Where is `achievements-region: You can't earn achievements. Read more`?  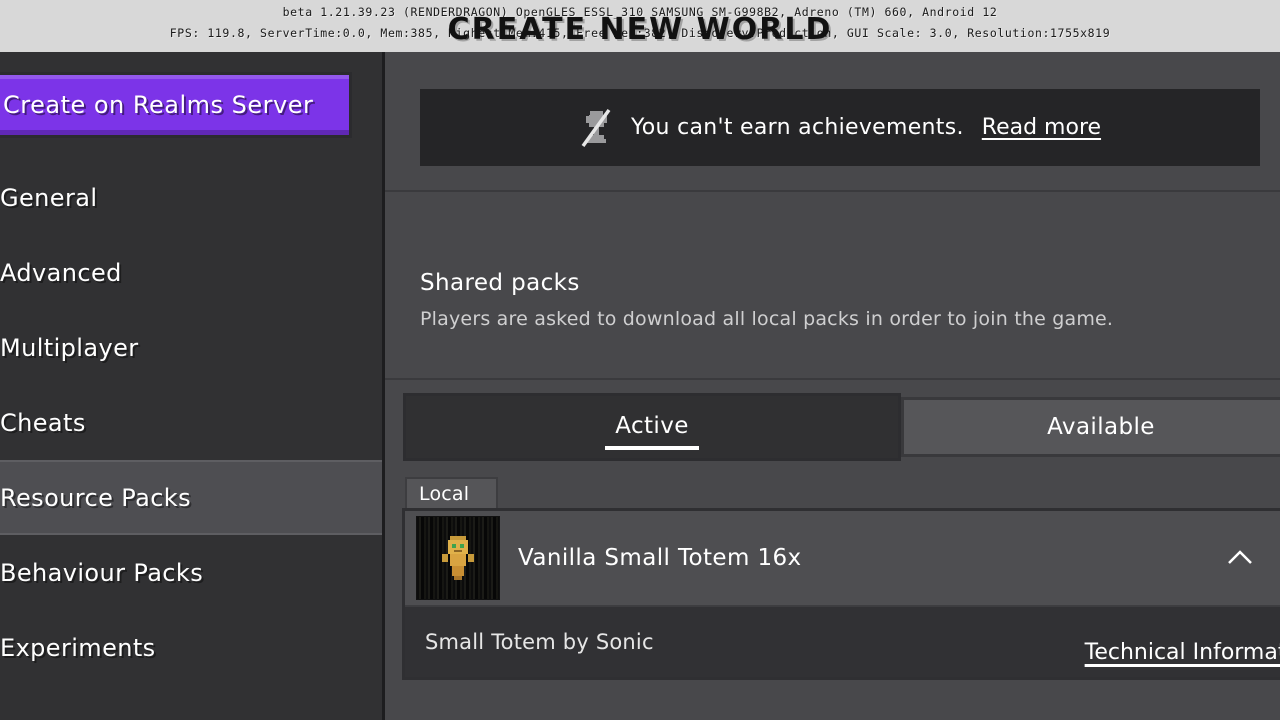 achievements-region: You can't earn achievements. Read more is located at coordinates (832, 122).